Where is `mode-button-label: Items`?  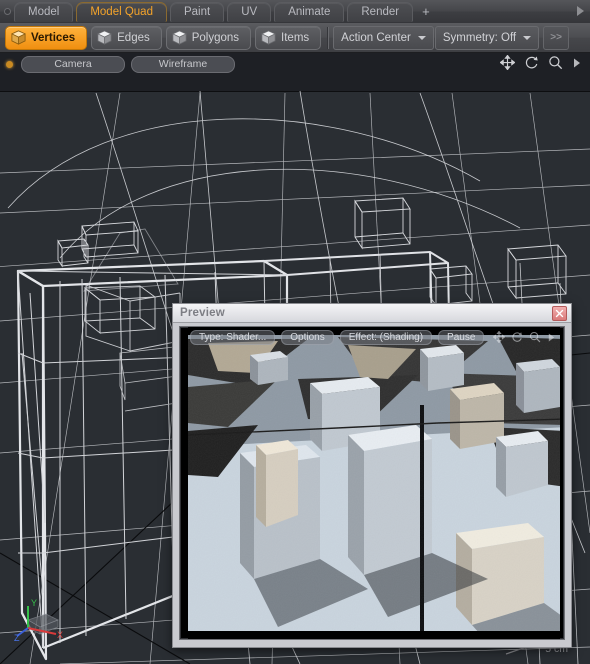 mode-button-label: Items is located at coordinates (295, 37).